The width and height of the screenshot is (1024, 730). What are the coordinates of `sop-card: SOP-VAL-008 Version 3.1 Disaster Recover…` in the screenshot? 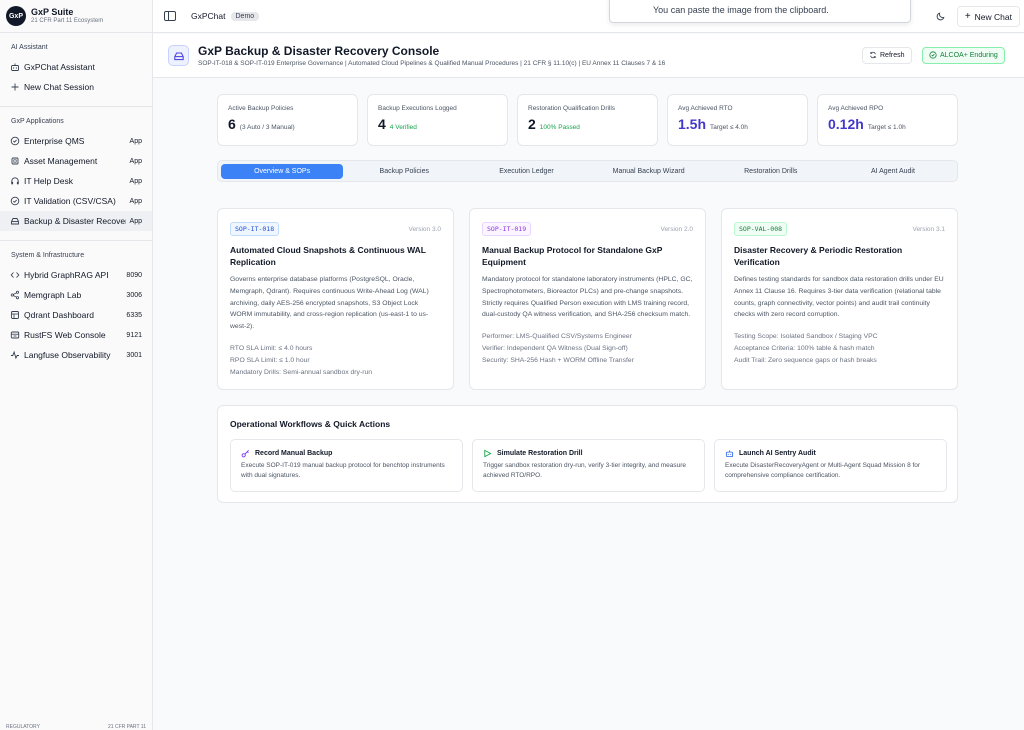 It's located at (839, 299).